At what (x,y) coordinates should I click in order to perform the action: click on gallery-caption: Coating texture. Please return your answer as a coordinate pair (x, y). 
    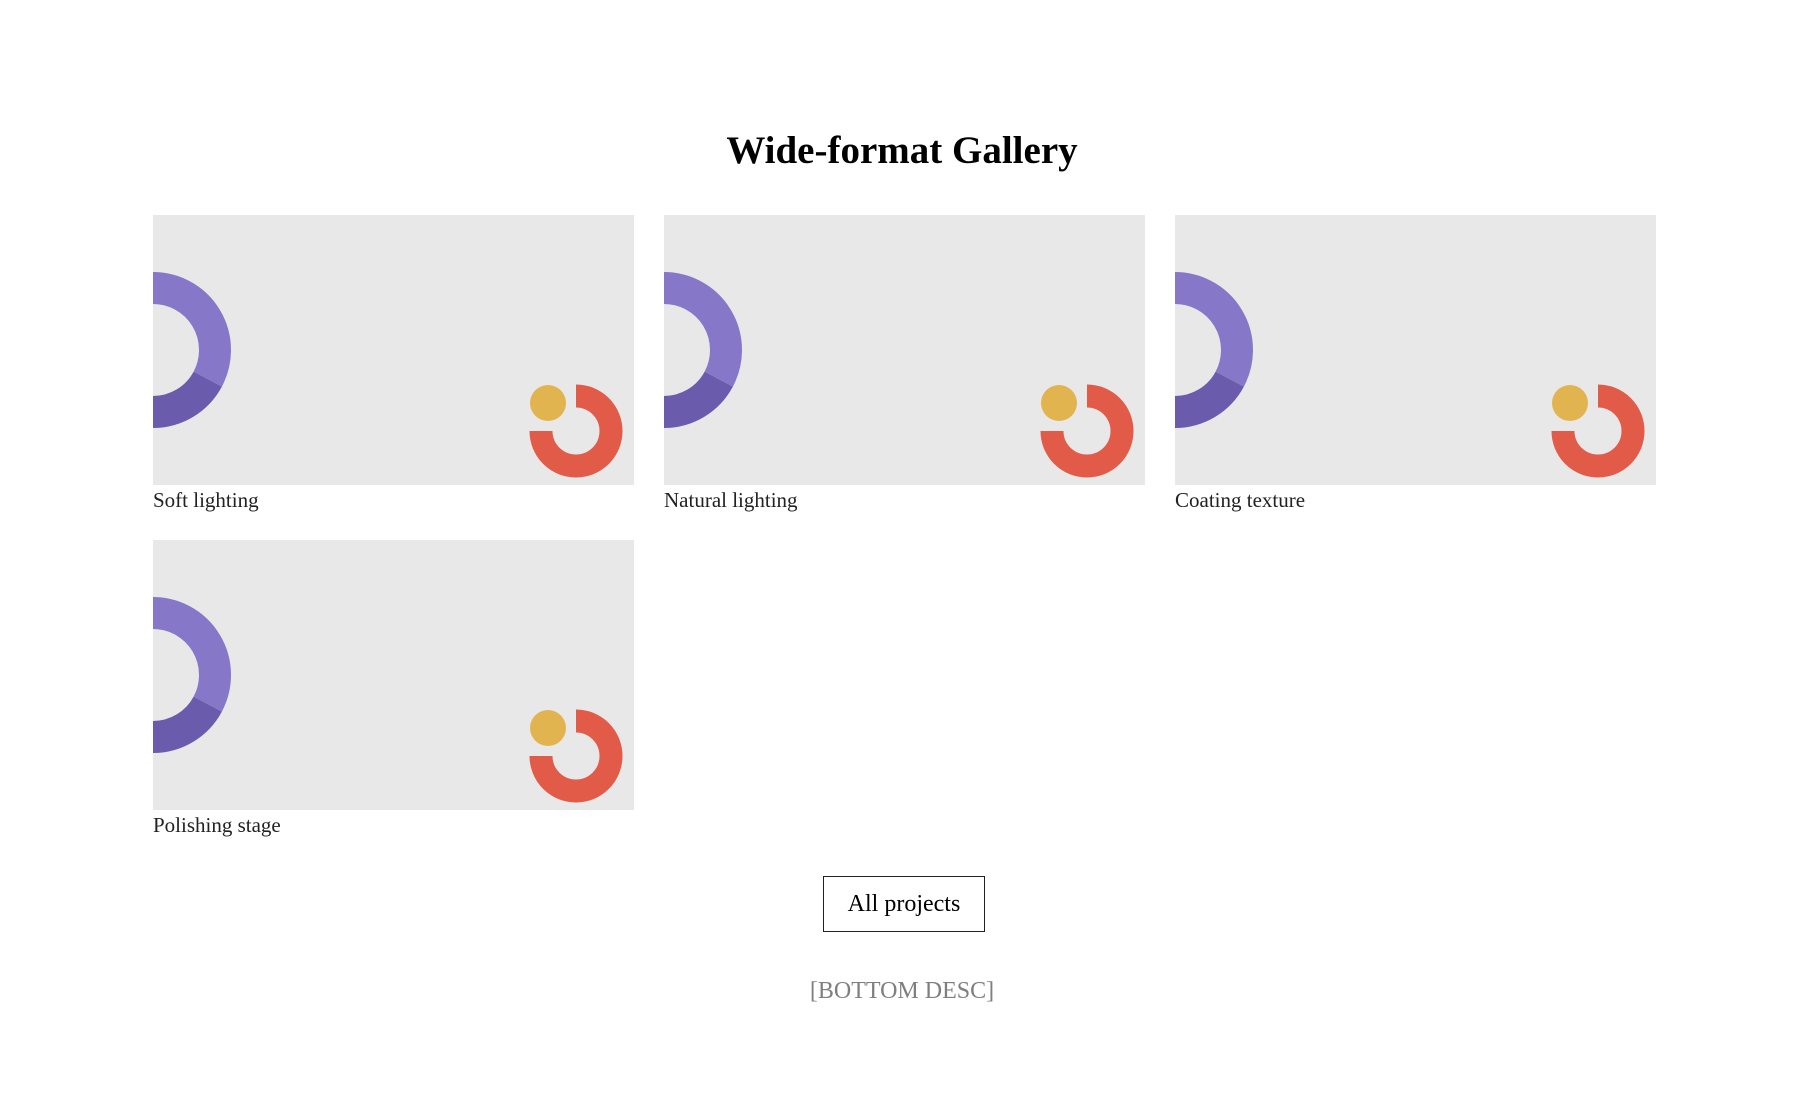
    Looking at the image, I should click on (1240, 500).